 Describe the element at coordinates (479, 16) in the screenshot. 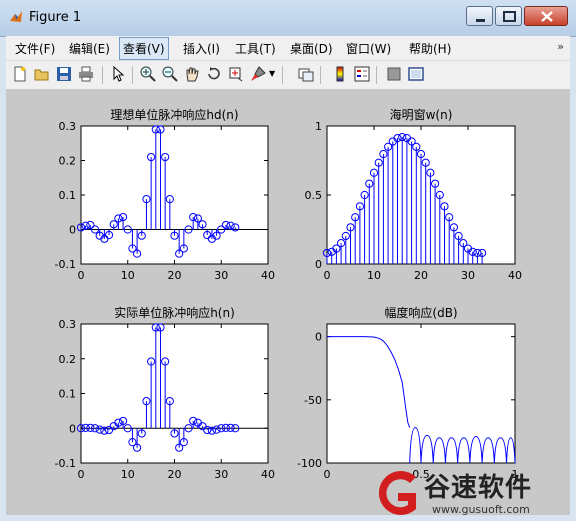

I see `minimize-button` at that location.